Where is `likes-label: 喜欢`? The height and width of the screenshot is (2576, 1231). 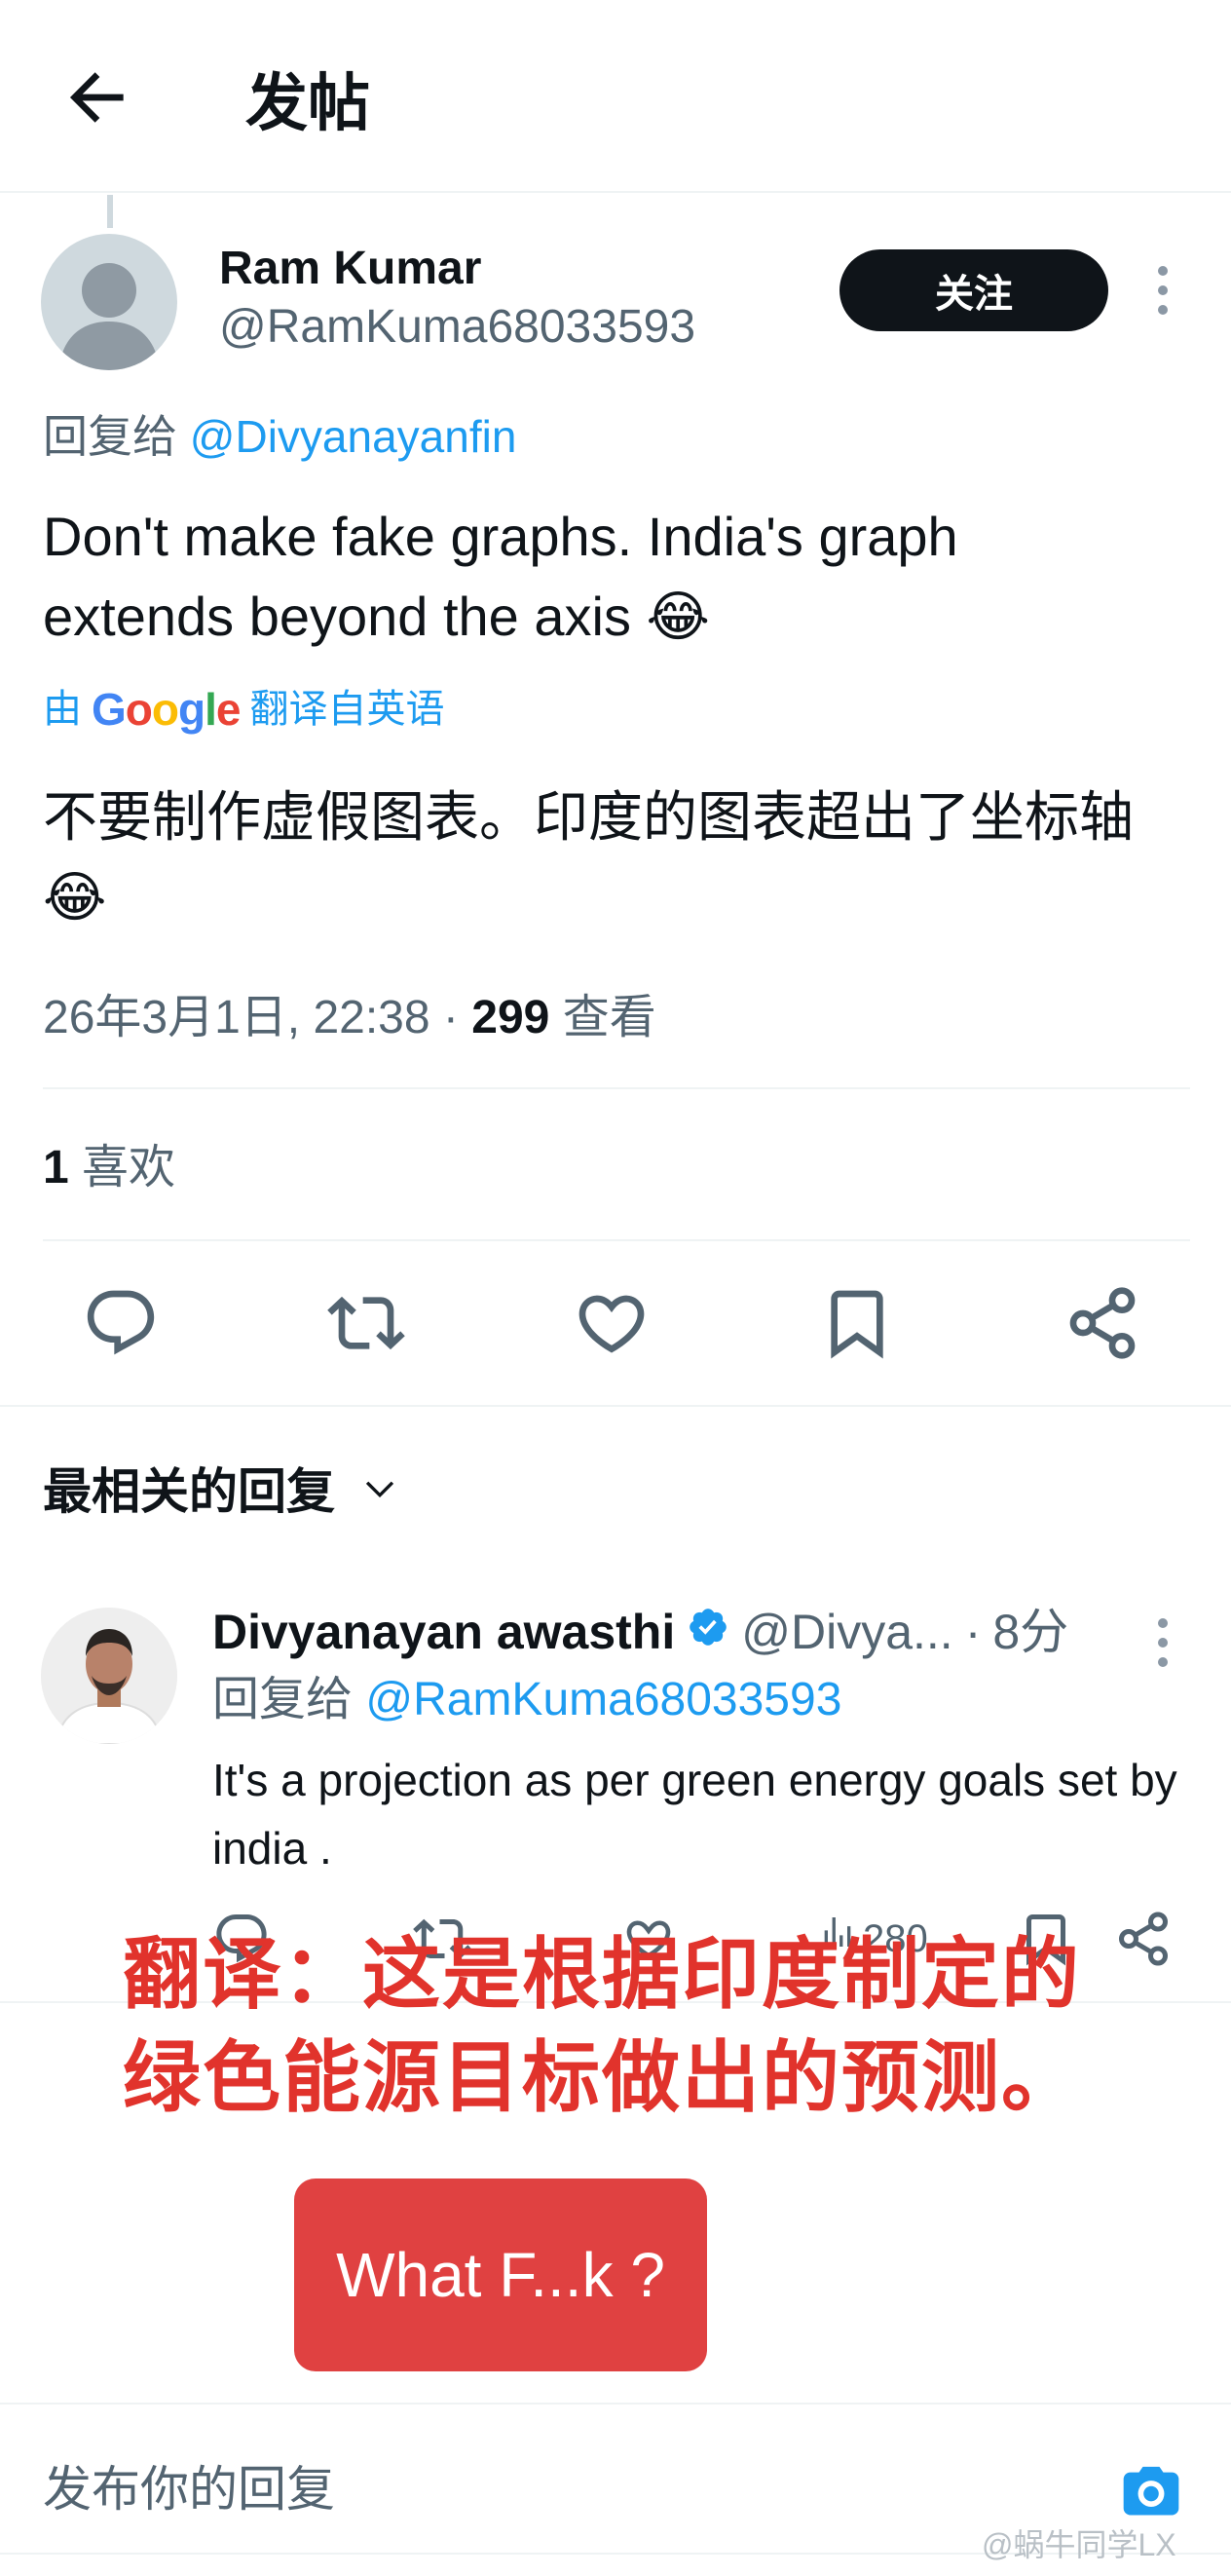 likes-label: 喜欢 is located at coordinates (129, 1167).